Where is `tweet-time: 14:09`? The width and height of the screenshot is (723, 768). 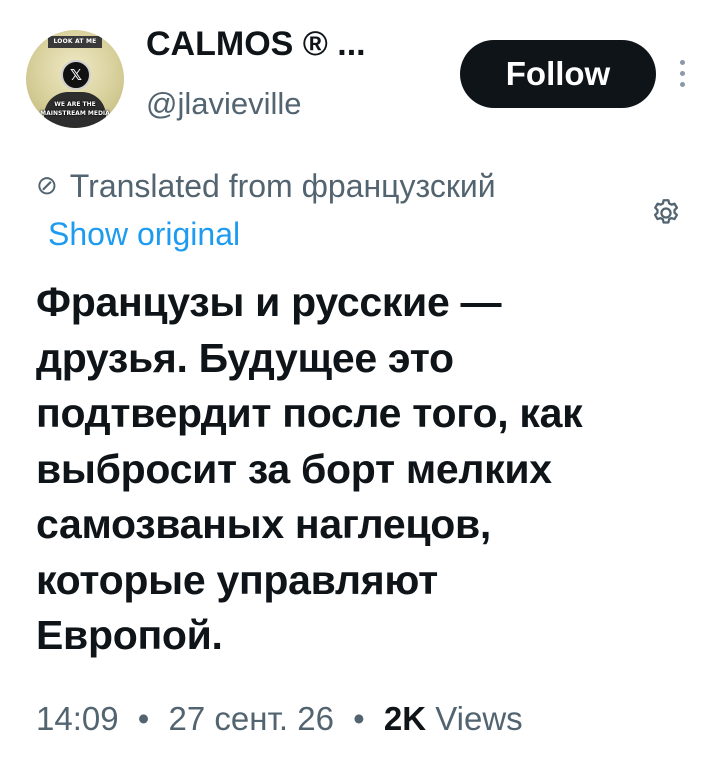
tweet-time: 14:09 is located at coordinates (77, 718).